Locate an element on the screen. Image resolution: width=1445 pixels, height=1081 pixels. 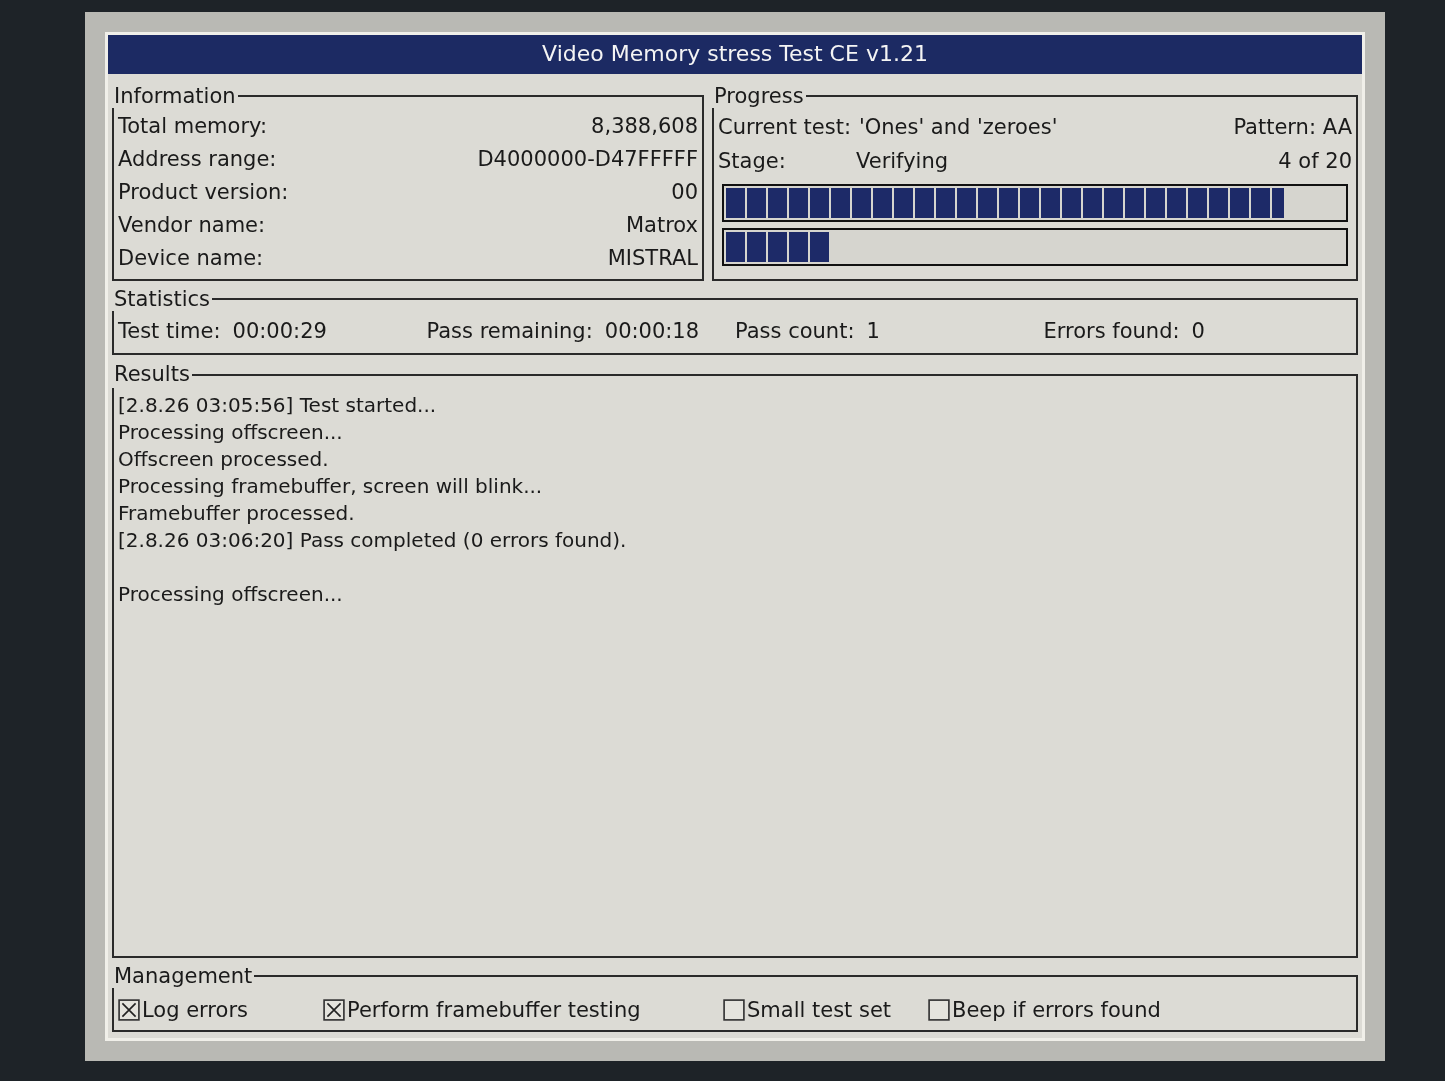
info-value: 8,388,608 is located at coordinates (644, 126).